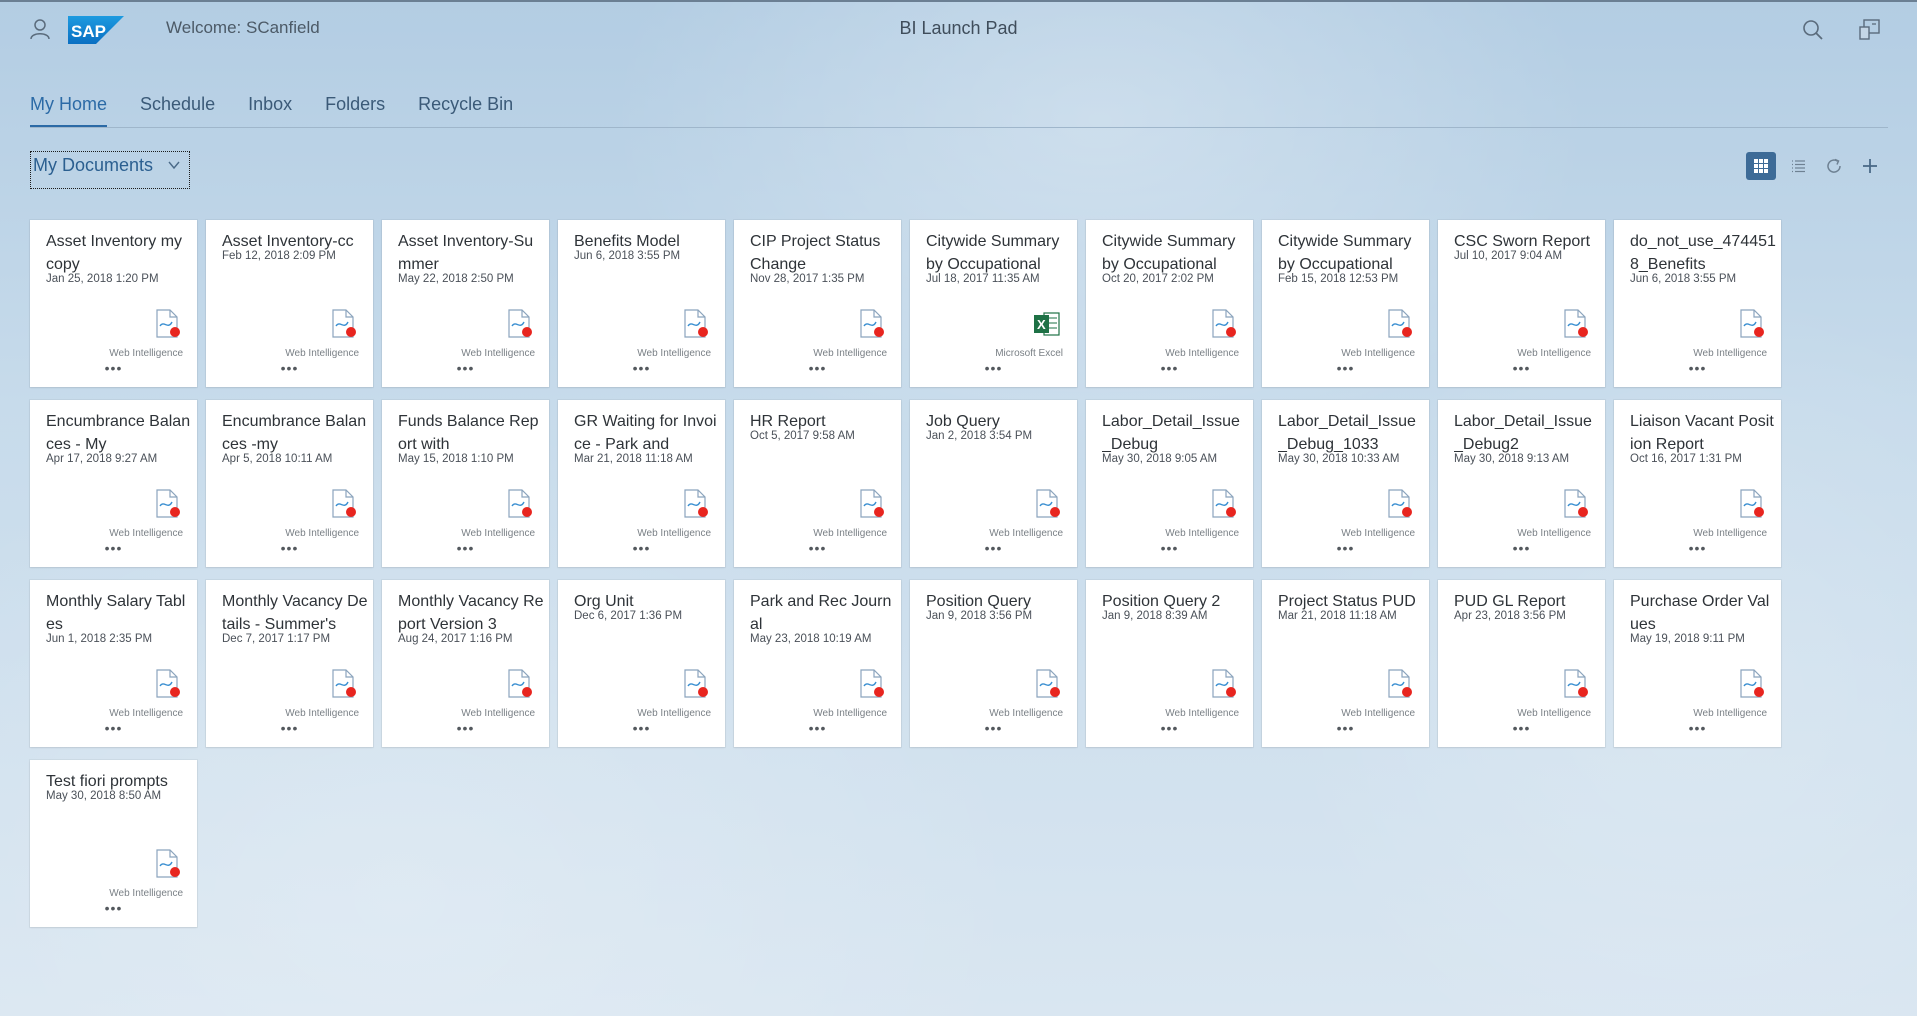  What do you see at coordinates (1703, 613) in the screenshot?
I see `document-title: Purchase Order Values` at bounding box center [1703, 613].